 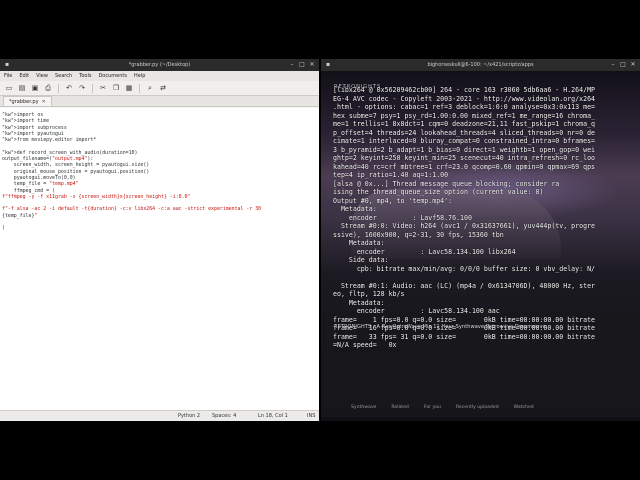 I want to click on video-tab: Synthwave, so click(x=363, y=407).